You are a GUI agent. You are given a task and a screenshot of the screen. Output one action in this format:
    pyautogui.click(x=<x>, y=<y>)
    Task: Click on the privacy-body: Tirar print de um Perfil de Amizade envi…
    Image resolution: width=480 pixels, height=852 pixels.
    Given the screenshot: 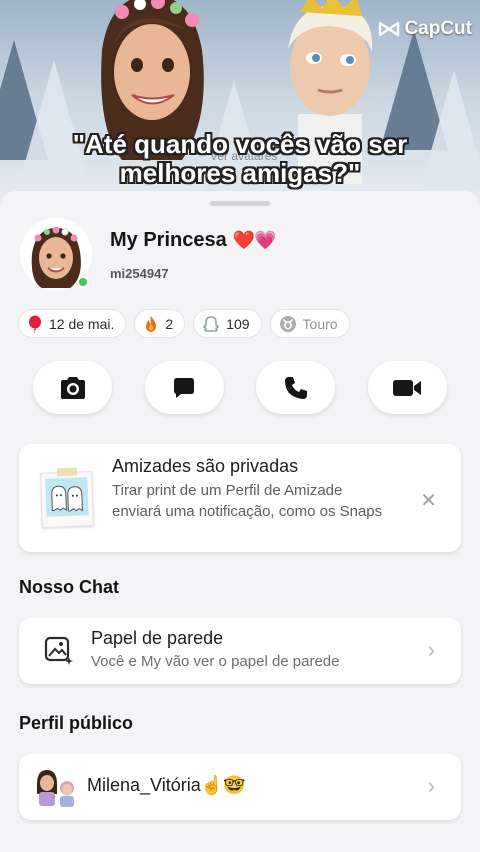 What is the action you would take?
    pyautogui.click(x=247, y=501)
    